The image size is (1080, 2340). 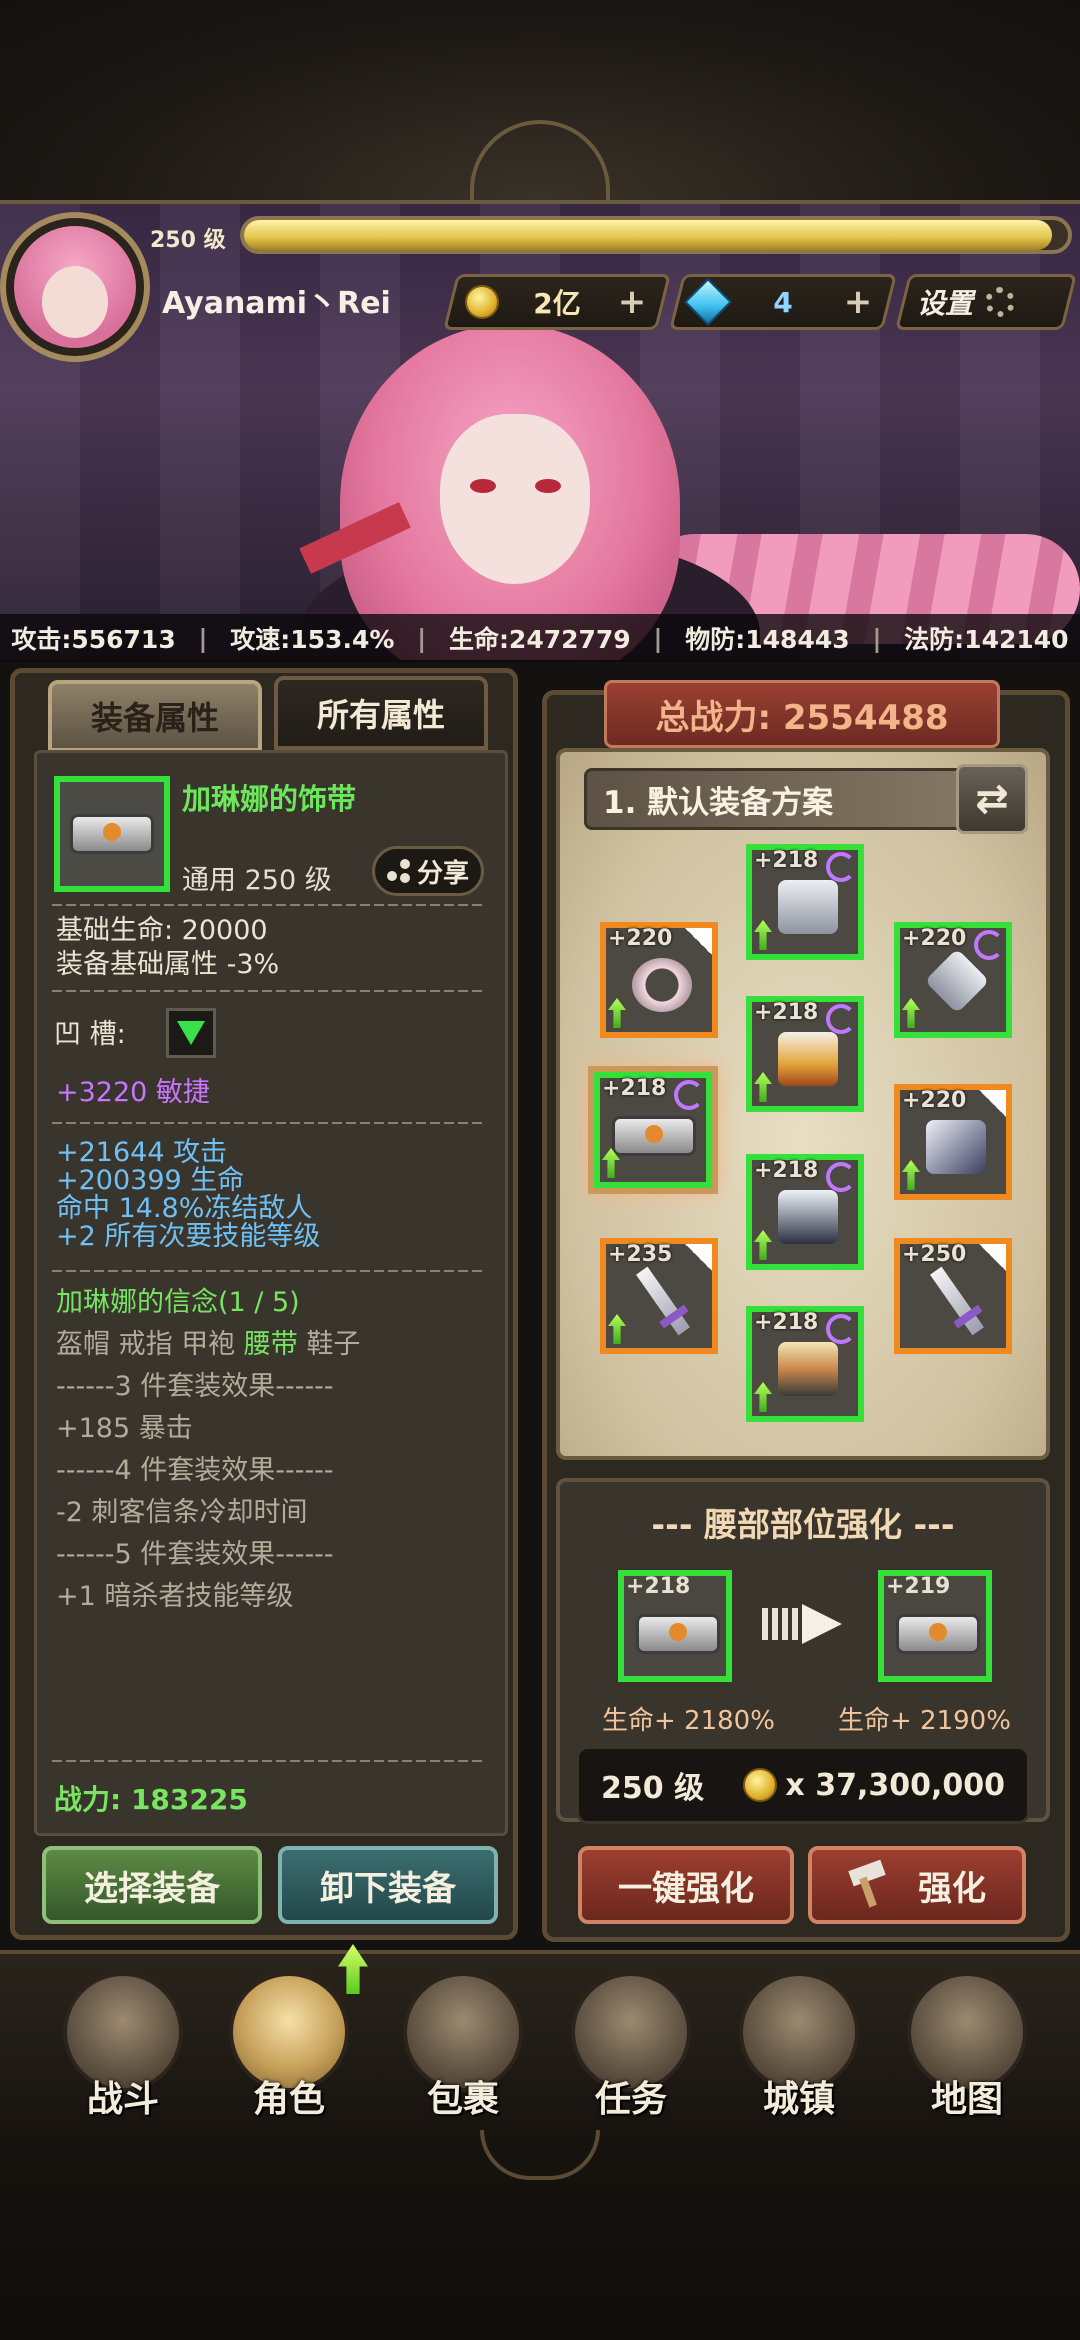 What do you see at coordinates (967, 2046) in the screenshot?
I see `nav-map: 地图` at bounding box center [967, 2046].